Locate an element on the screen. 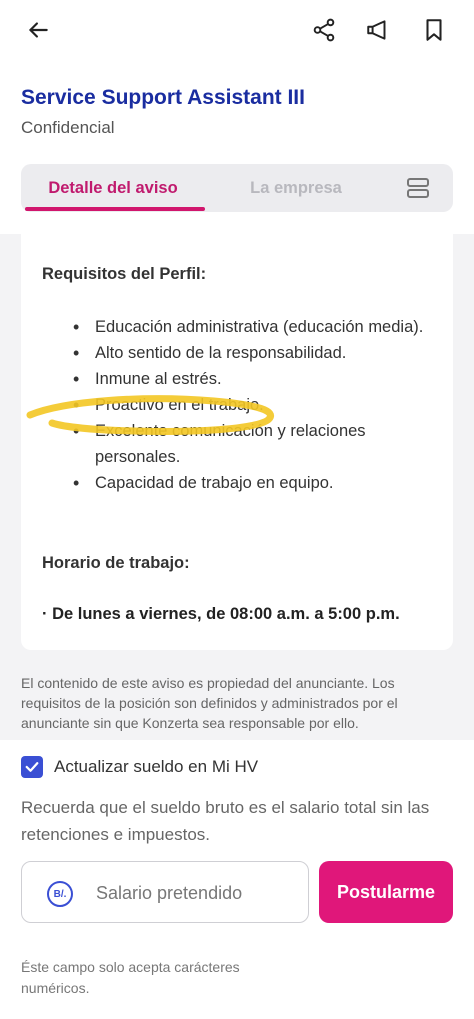 The width and height of the screenshot is (474, 1019). menu-icon is located at coordinates (418, 188).